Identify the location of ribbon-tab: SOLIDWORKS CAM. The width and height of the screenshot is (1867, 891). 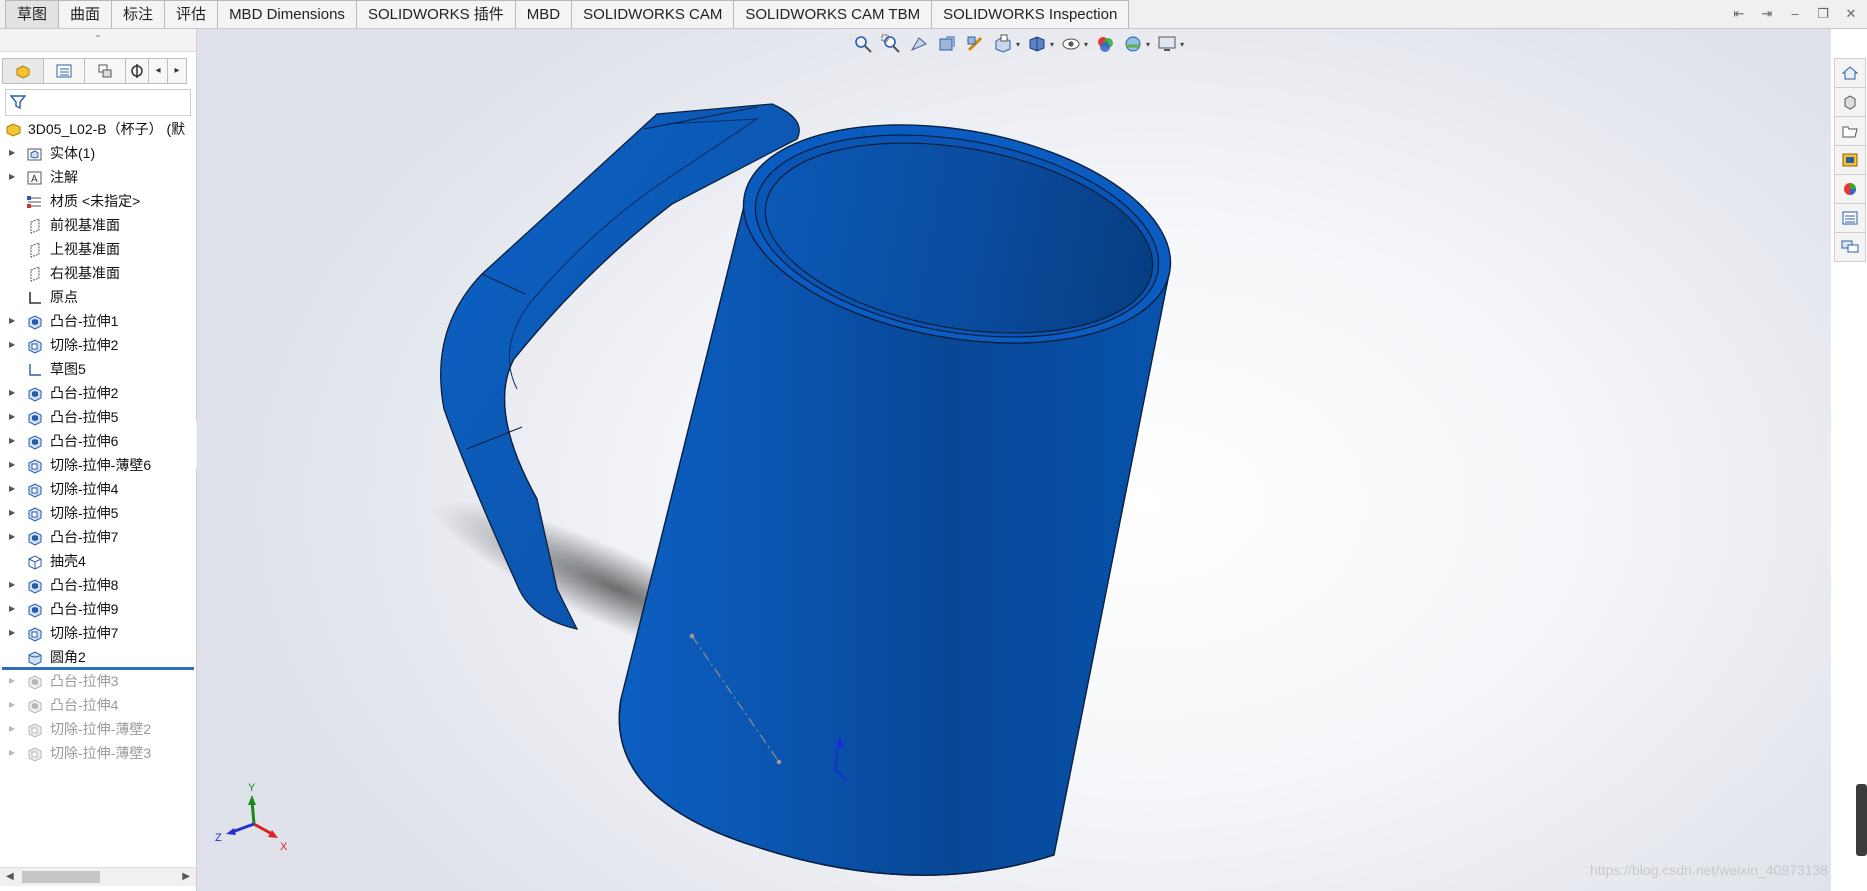
(653, 14).